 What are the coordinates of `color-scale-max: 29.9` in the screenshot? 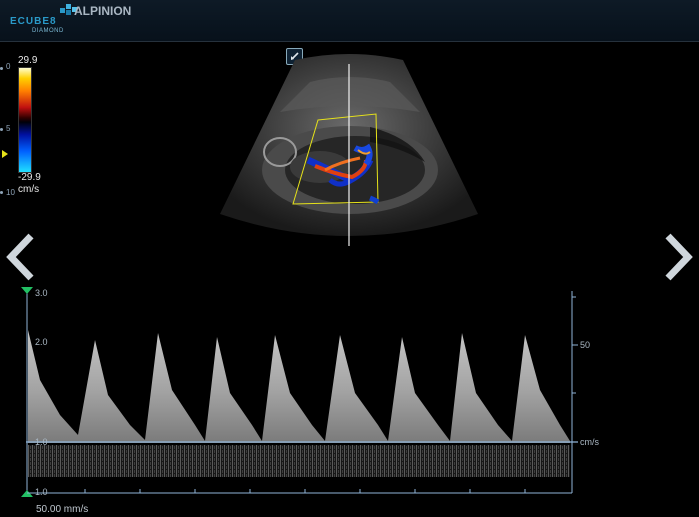 It's located at (28, 60).